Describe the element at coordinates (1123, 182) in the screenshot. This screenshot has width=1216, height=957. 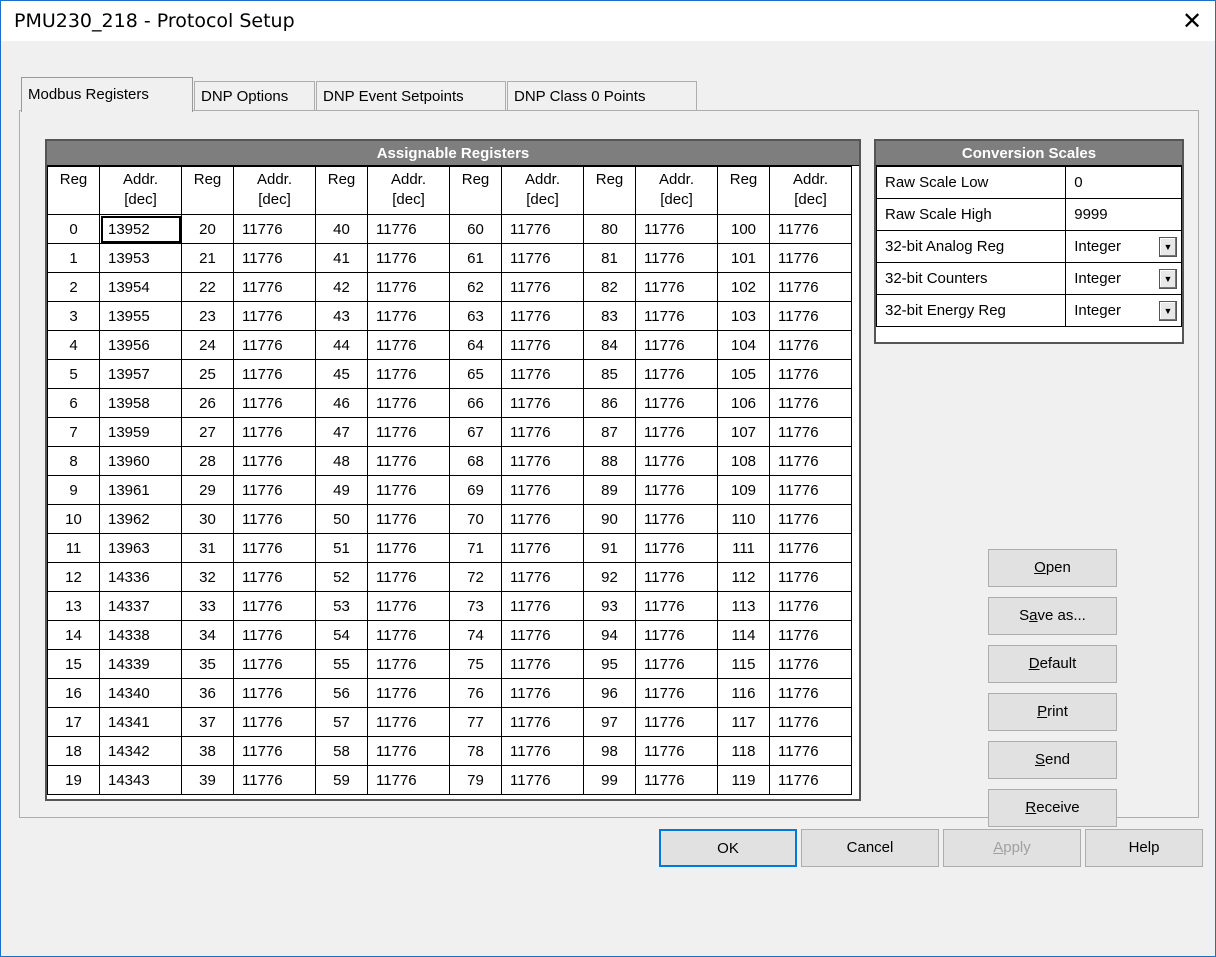
I see `conversion-input: 0` at that location.